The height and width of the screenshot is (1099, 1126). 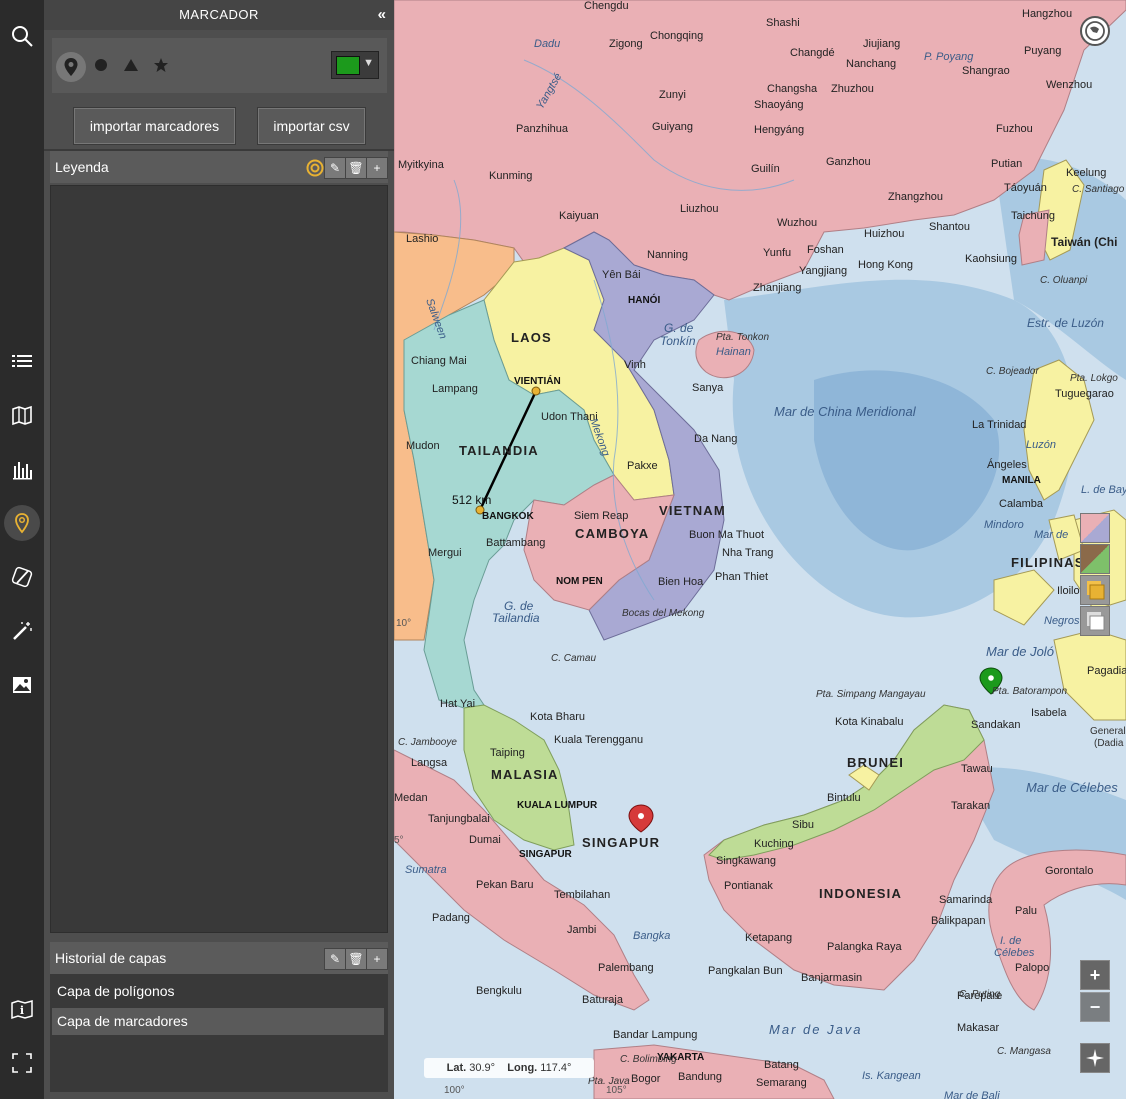 What do you see at coordinates (646, 1079) in the screenshot?
I see `svg-text: Bogor` at bounding box center [646, 1079].